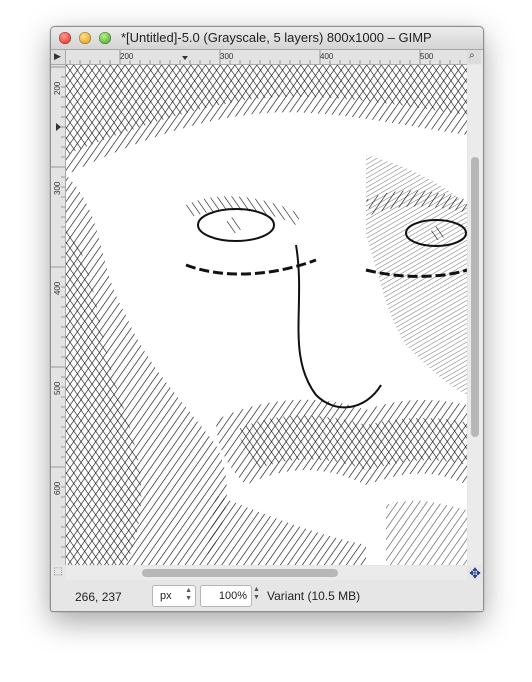 The width and height of the screenshot is (532, 682). Describe the element at coordinates (314, 596) in the screenshot. I see `layer-info: Variant (10.5 MB)` at that location.